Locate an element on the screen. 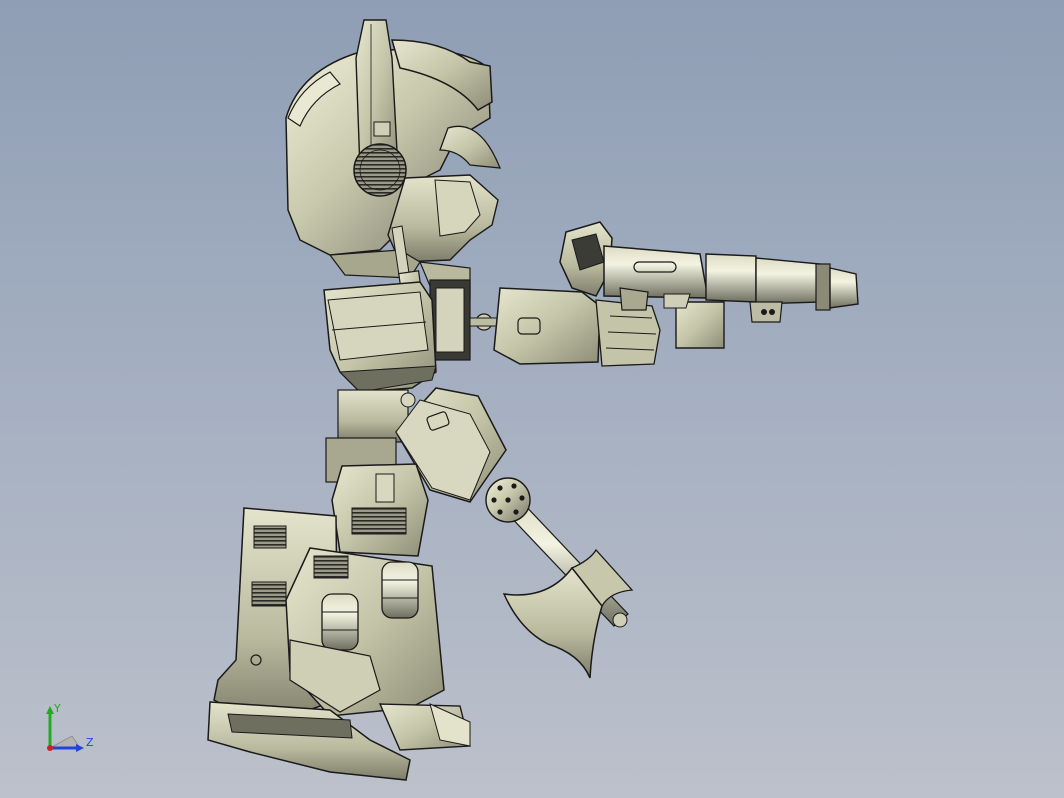 The image size is (1064, 798). robot-gun-arm is located at coordinates (664, 294).